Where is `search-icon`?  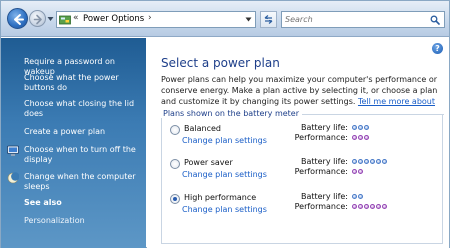 search-icon is located at coordinates (435, 20).